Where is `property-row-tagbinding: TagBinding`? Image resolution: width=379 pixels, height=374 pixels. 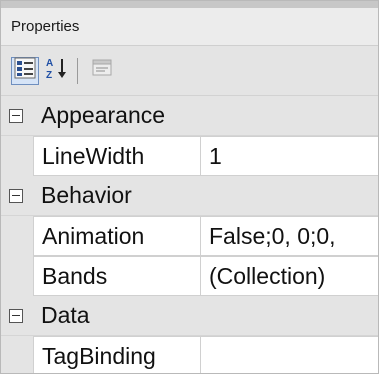 property-row-tagbinding: TagBinding is located at coordinates (189, 354).